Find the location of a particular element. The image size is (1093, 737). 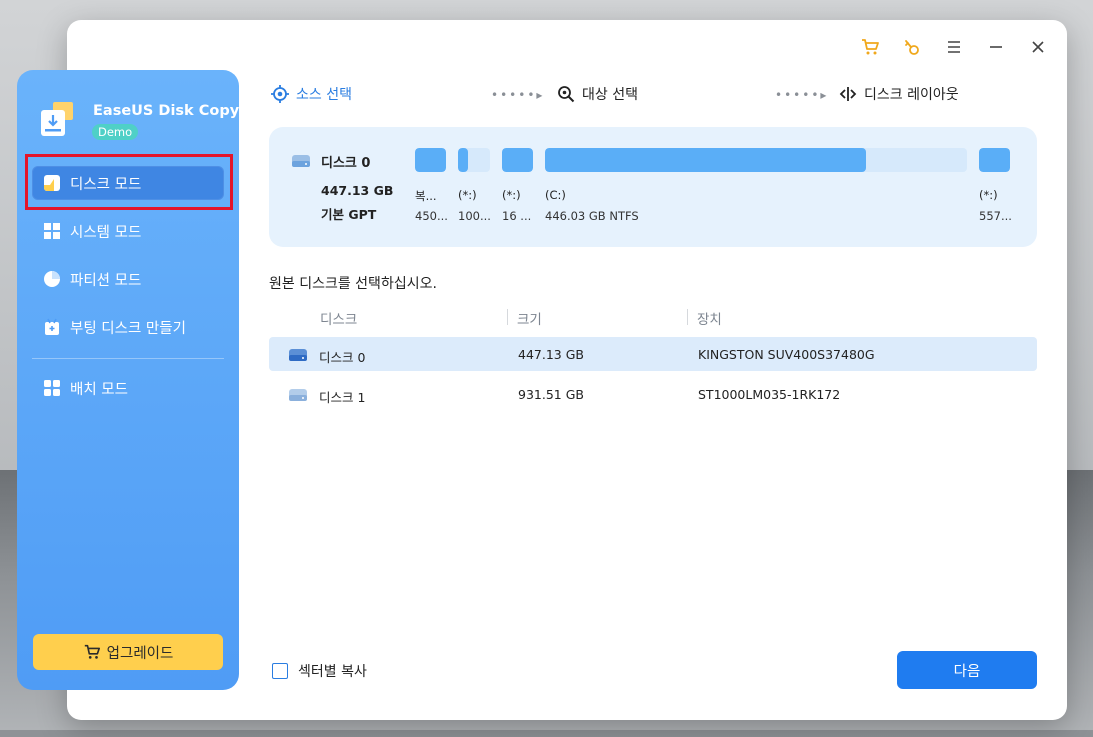

table-row: 디스크 1 931.51 GB ST1000LM035-1RK172 is located at coordinates (653, 394).